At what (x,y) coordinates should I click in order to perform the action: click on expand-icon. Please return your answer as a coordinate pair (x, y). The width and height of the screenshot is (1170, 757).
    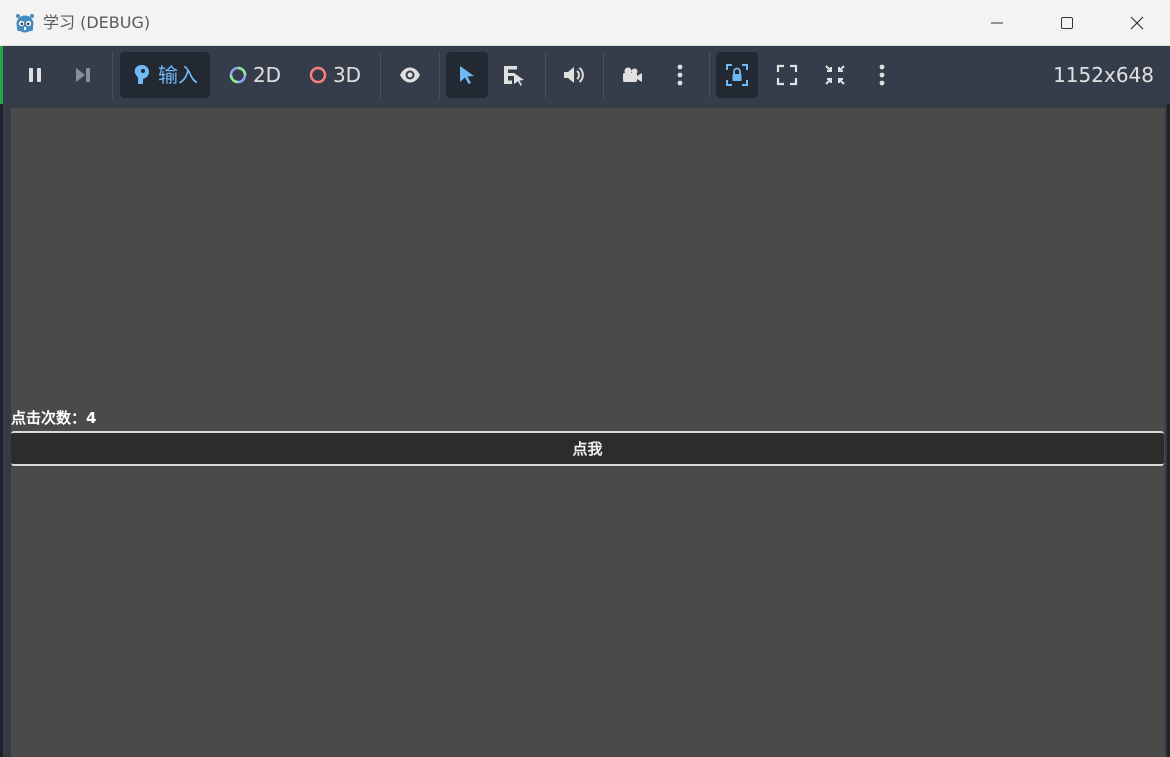
    Looking at the image, I should click on (787, 75).